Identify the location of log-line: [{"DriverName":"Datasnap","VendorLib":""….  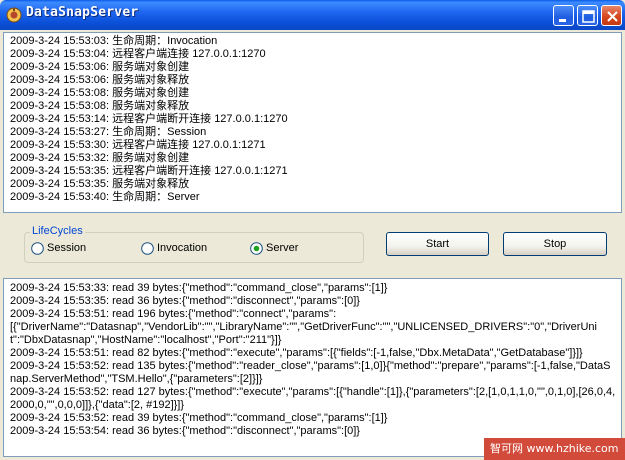
(303, 333).